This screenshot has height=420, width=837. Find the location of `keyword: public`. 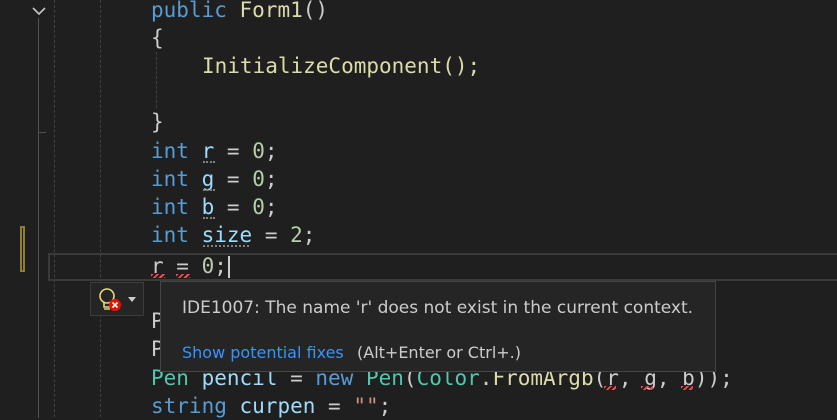

keyword: public is located at coordinates (189, 11).